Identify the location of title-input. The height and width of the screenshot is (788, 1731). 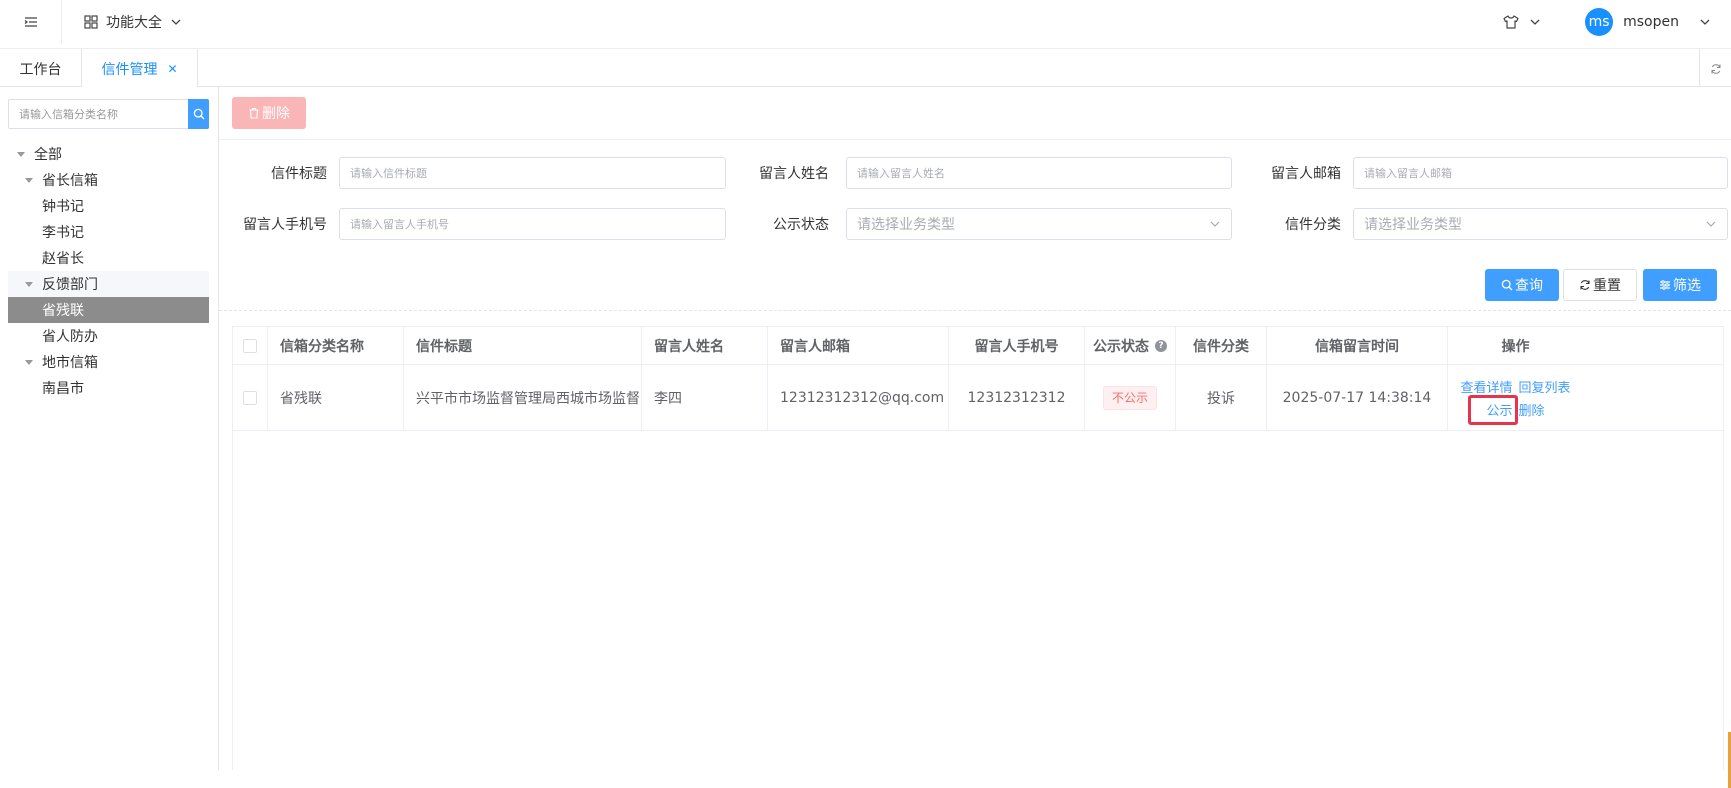
(532, 173).